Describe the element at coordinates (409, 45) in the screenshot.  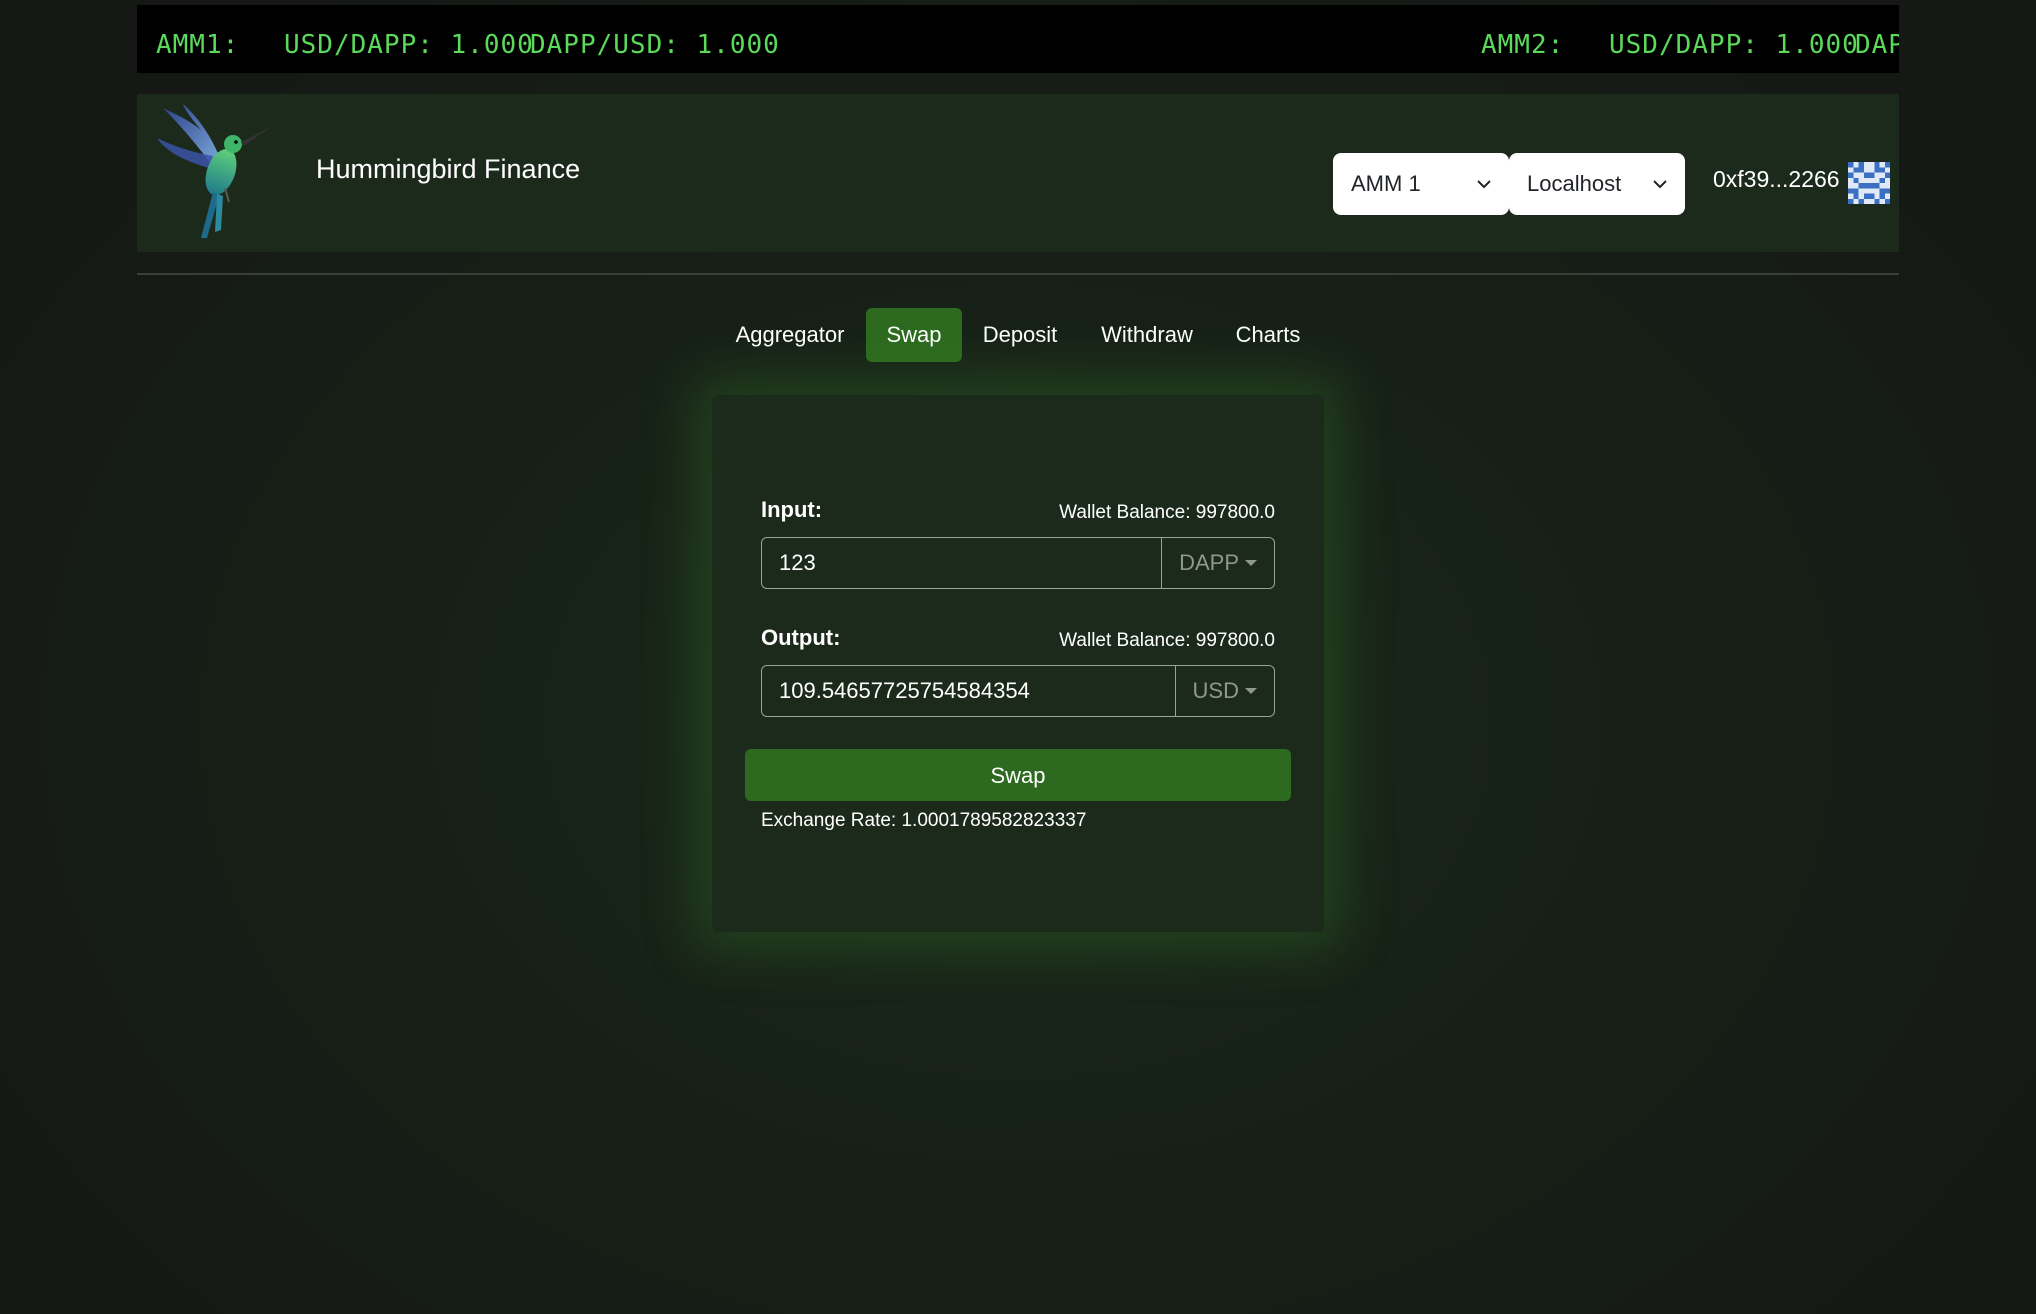
I see `ticker-amm1-usd-dapp: USD/DAPP: 1.000` at that location.